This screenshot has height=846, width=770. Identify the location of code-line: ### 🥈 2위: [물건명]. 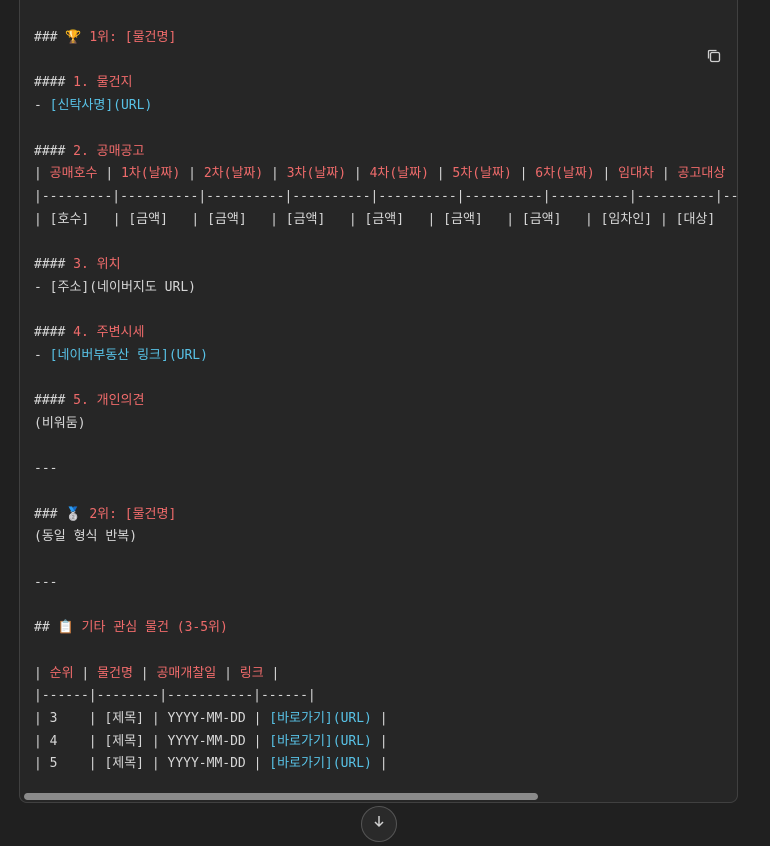
(105, 515).